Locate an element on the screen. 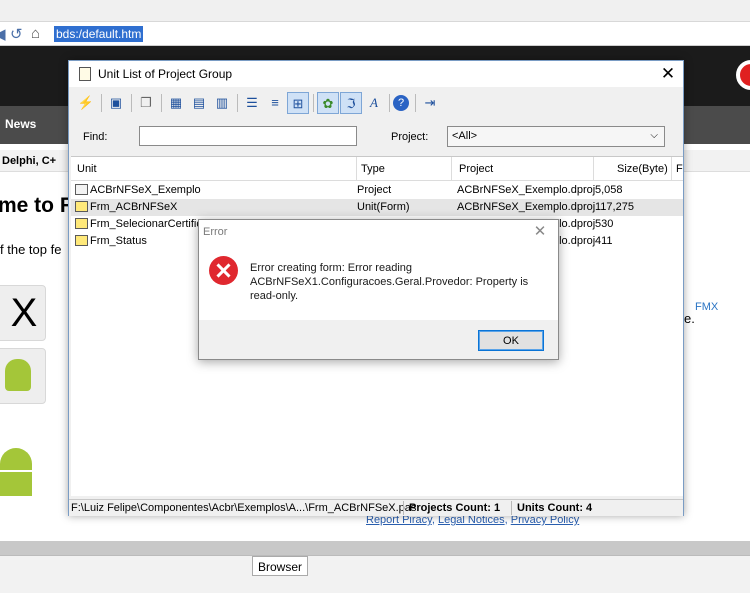 The width and height of the screenshot is (750, 593). compile-icon: ⚡ is located at coordinates (86, 103).